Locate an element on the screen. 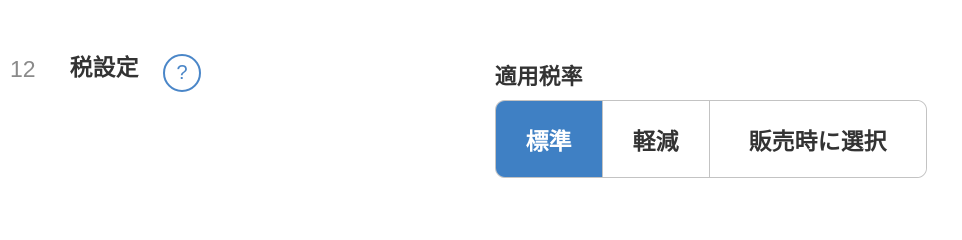 The image size is (962, 240). tax-rate-label: 適用税率 is located at coordinates (539, 77).